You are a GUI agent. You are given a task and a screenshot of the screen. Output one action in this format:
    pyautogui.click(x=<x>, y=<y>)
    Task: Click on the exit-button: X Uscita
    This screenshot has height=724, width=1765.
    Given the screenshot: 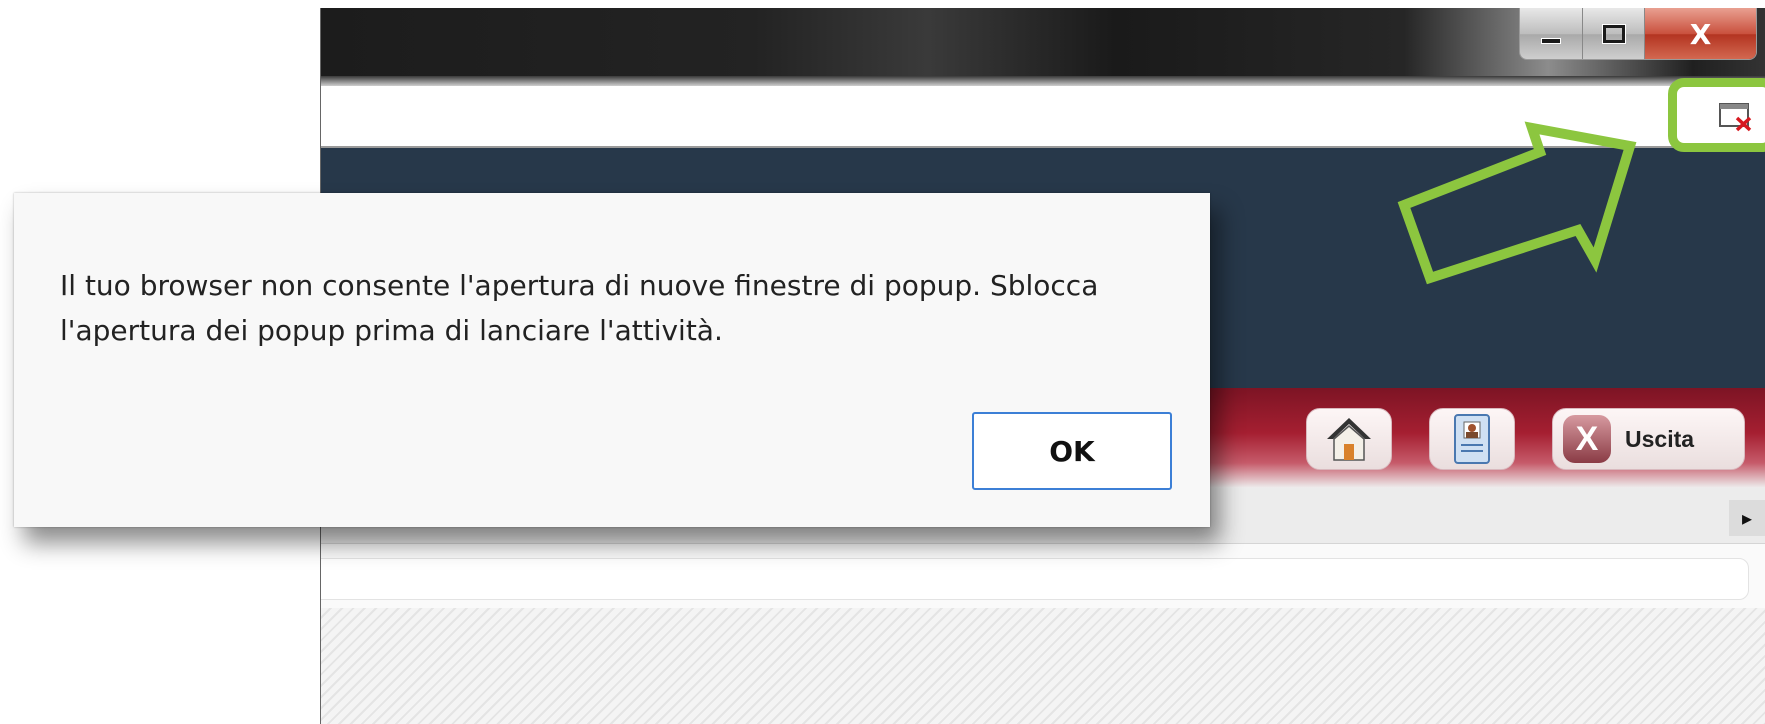 What is the action you would take?
    pyautogui.click(x=1648, y=439)
    